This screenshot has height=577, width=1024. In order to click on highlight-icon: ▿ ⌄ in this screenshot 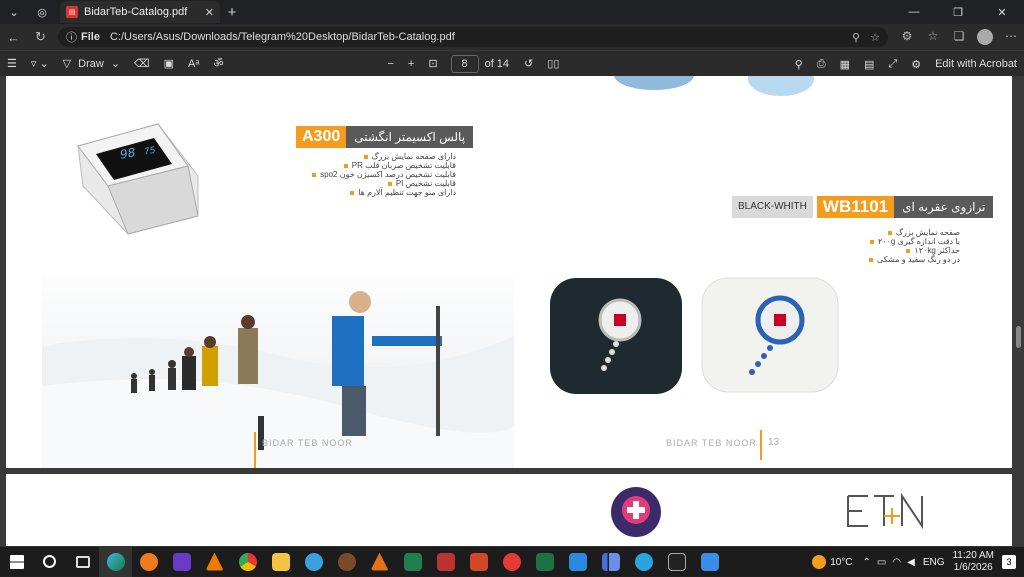, I will do `click(40, 63)`.